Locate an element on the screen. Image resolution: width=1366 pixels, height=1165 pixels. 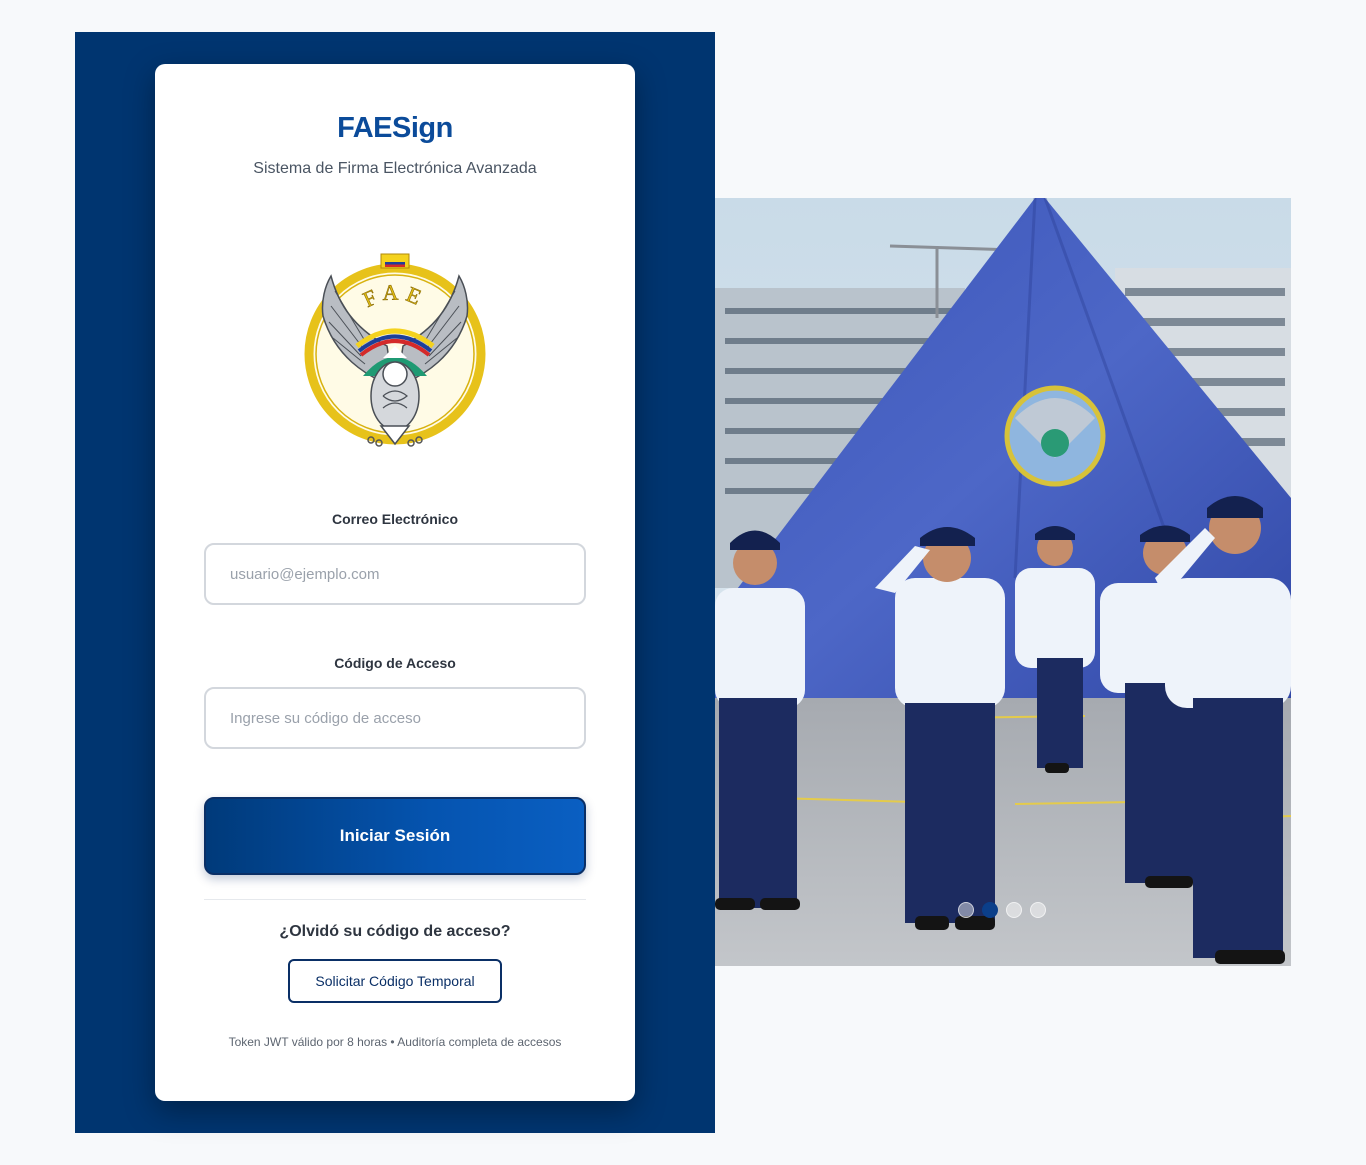
app-subtitle: Sistema de Firma Electrónica Avanzada is located at coordinates (395, 168).